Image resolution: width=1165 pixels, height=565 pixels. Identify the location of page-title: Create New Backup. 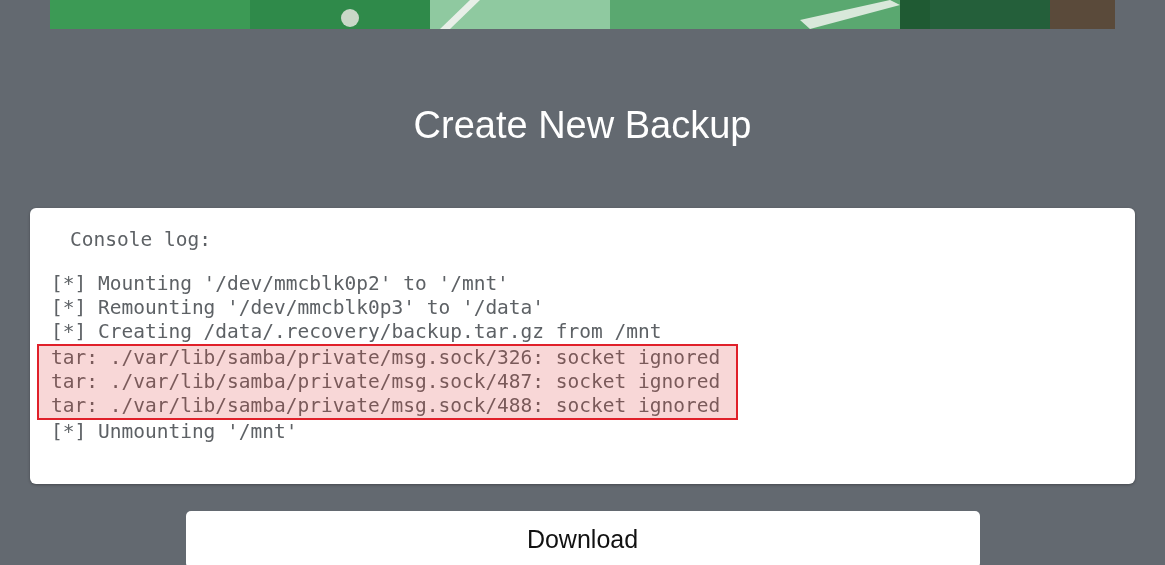
(582, 125).